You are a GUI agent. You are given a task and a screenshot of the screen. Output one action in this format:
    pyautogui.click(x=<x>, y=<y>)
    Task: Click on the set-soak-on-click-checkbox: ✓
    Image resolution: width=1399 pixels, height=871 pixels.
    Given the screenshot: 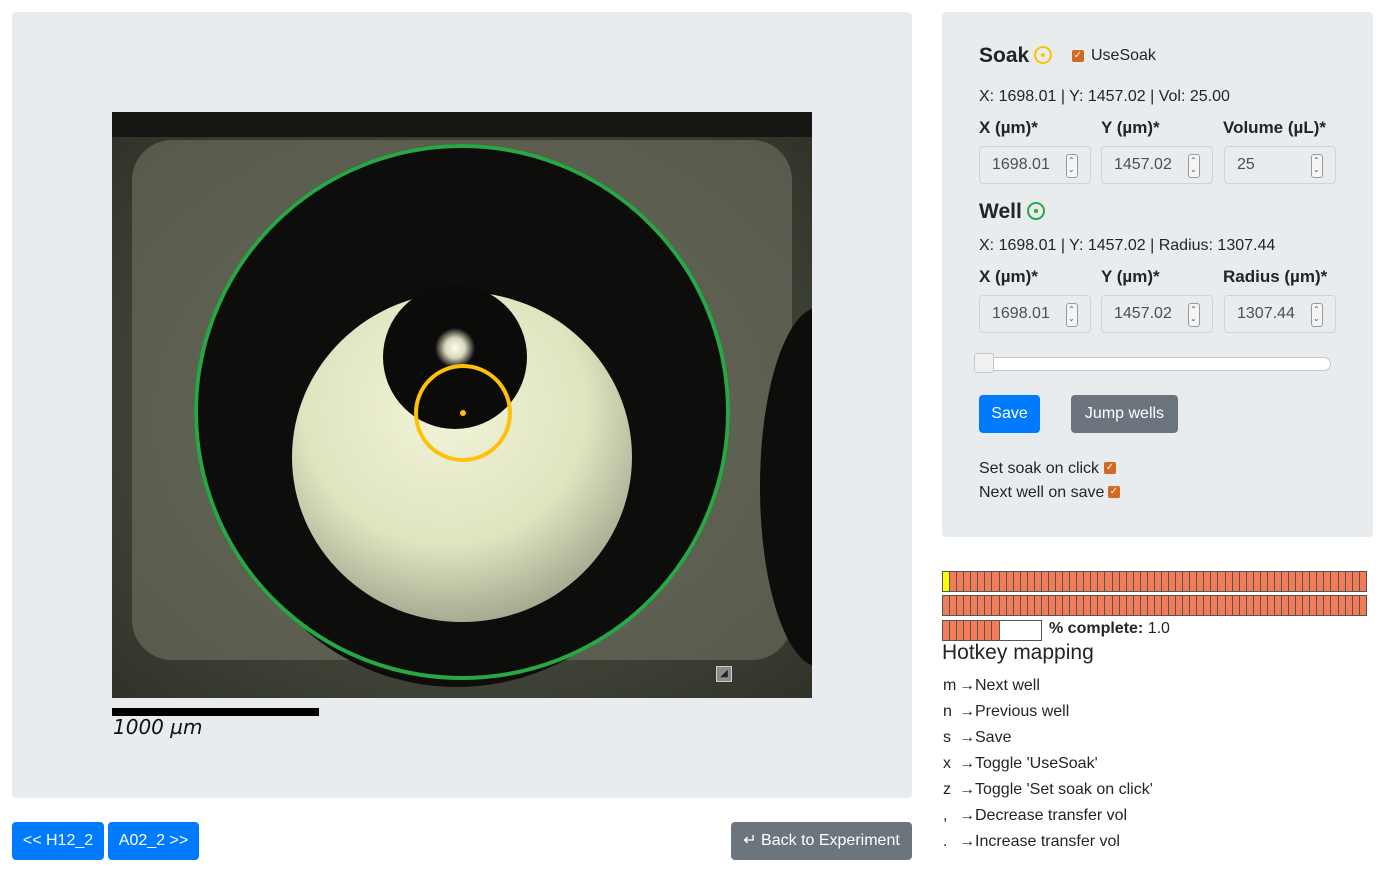 What is the action you would take?
    pyautogui.click(x=1110, y=468)
    